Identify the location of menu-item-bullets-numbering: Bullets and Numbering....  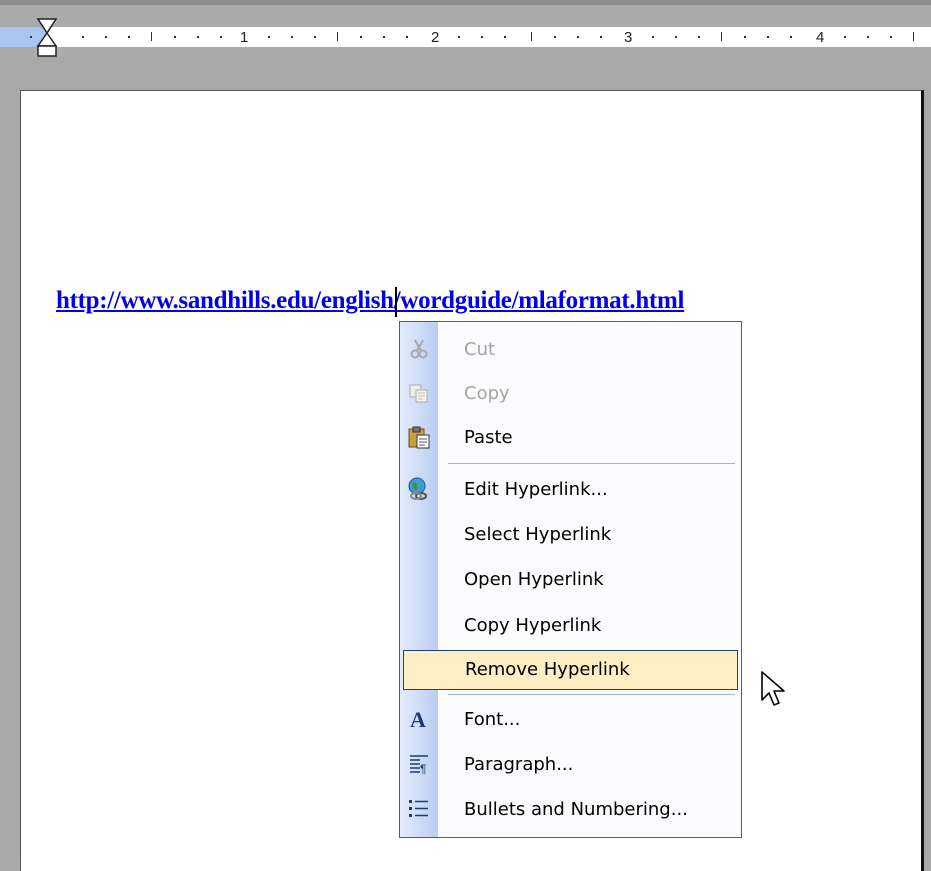
(570, 810).